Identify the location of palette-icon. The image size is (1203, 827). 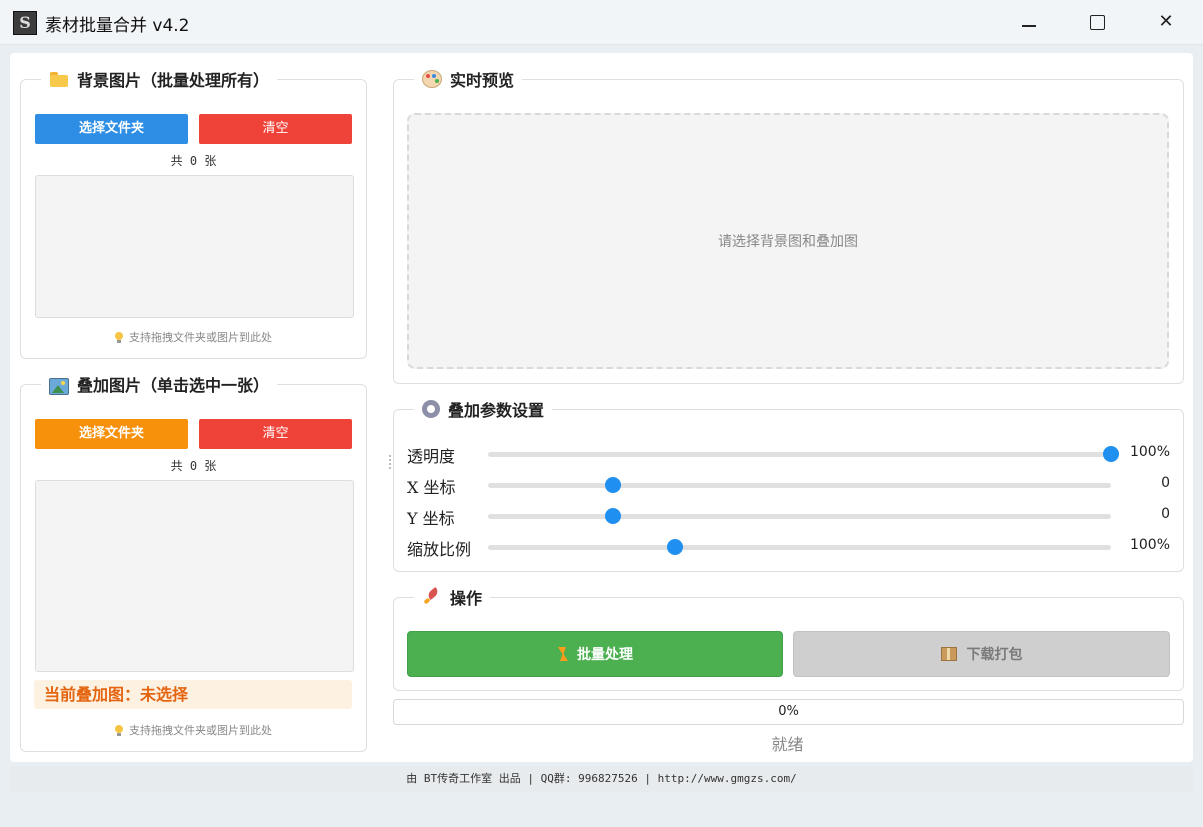
(432, 79).